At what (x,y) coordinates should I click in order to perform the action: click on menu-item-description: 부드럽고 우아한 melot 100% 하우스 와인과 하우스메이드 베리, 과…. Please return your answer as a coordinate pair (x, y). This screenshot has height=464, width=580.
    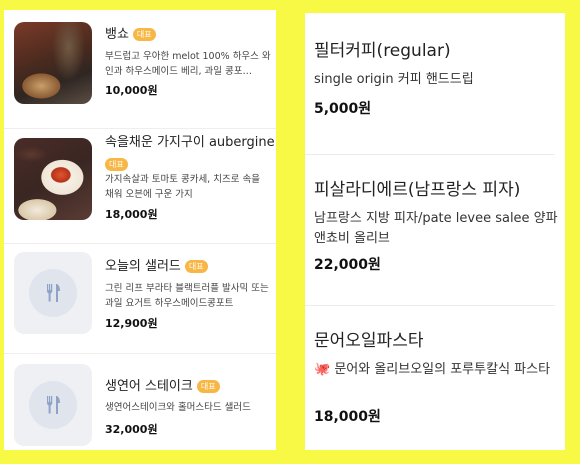
    Looking at the image, I should click on (188, 64).